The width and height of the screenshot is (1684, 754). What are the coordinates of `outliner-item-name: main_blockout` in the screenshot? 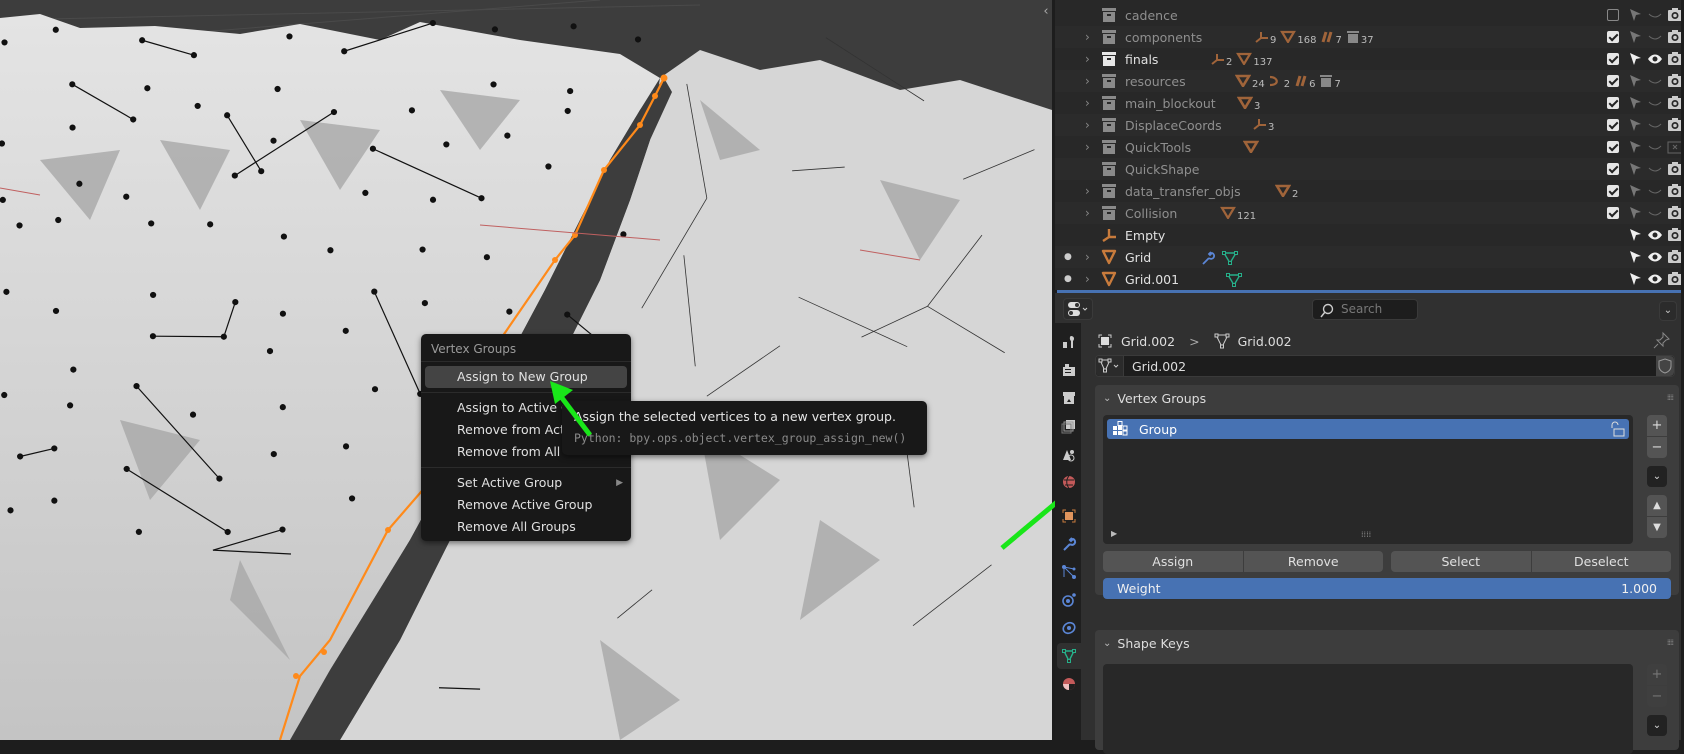 It's located at (1170, 103).